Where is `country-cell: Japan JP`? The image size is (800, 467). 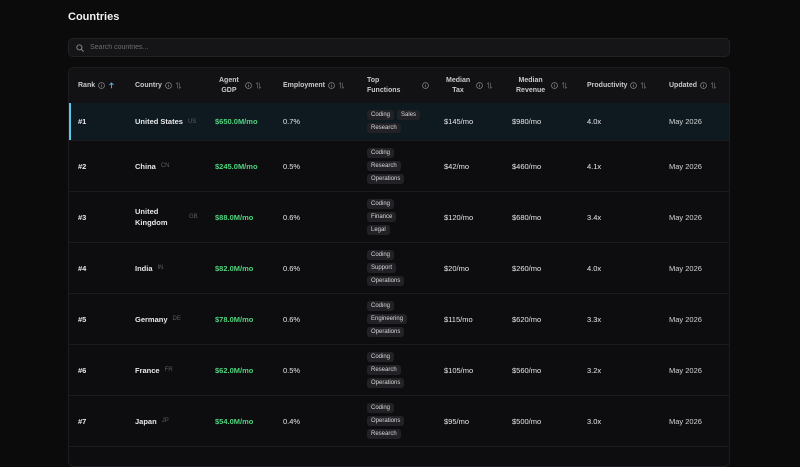 country-cell: Japan JP is located at coordinates (152, 421).